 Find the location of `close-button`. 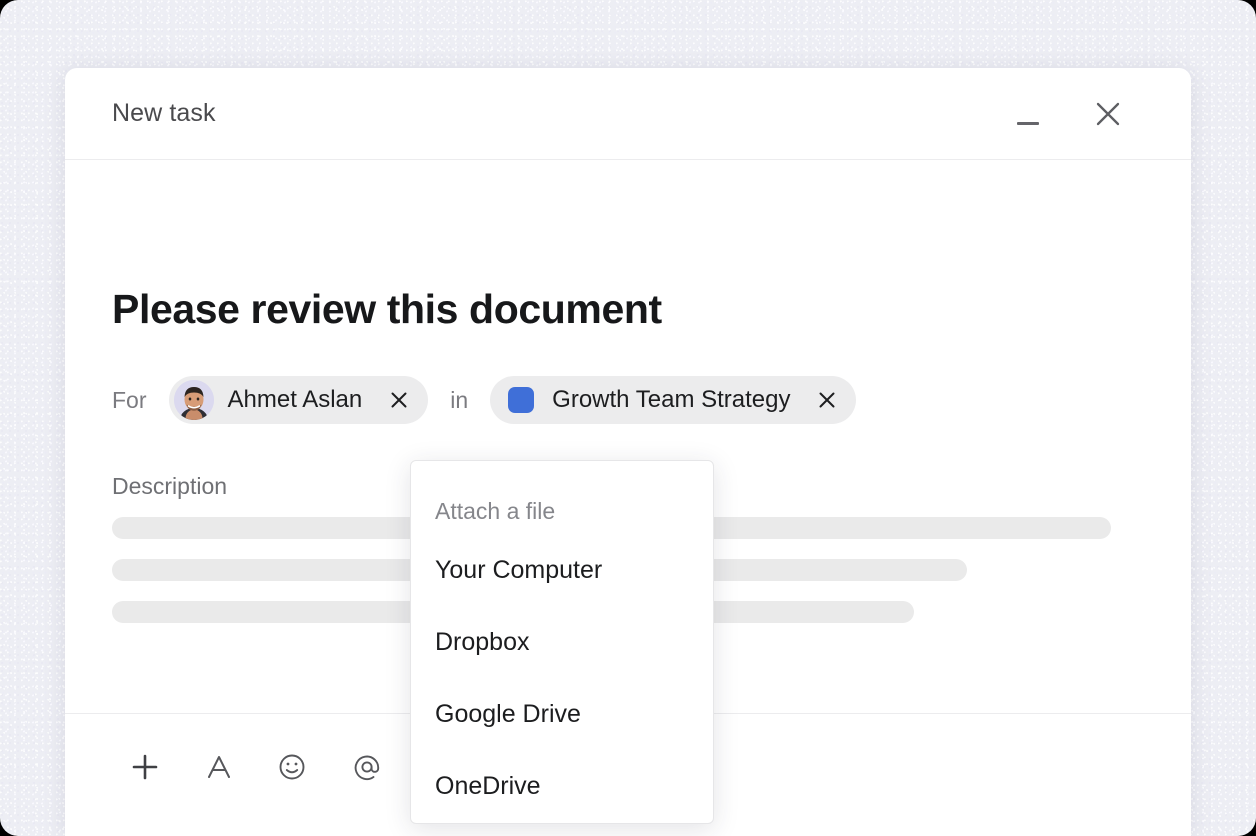

close-button is located at coordinates (1108, 114).